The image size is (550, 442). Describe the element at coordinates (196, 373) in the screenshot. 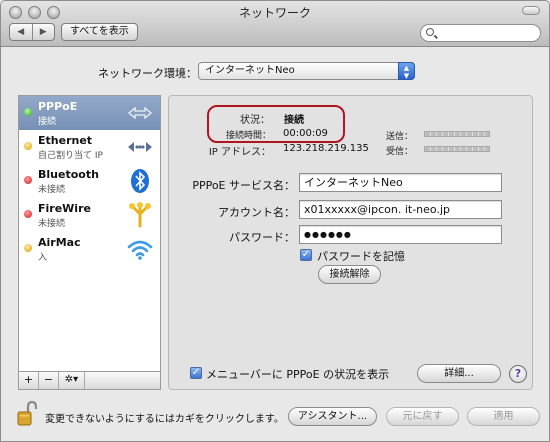

I see `show-status-in-menubar-checkbox: ✓` at that location.